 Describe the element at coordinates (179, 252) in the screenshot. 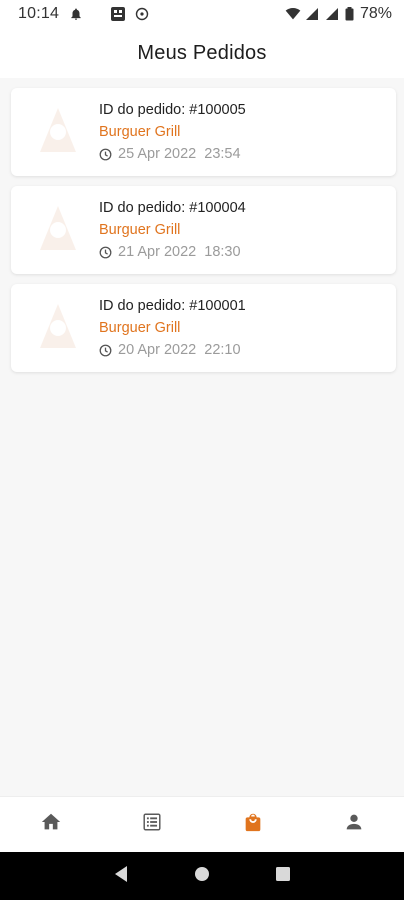

I see `order-datetime: 21 Apr 2022 18:30` at that location.